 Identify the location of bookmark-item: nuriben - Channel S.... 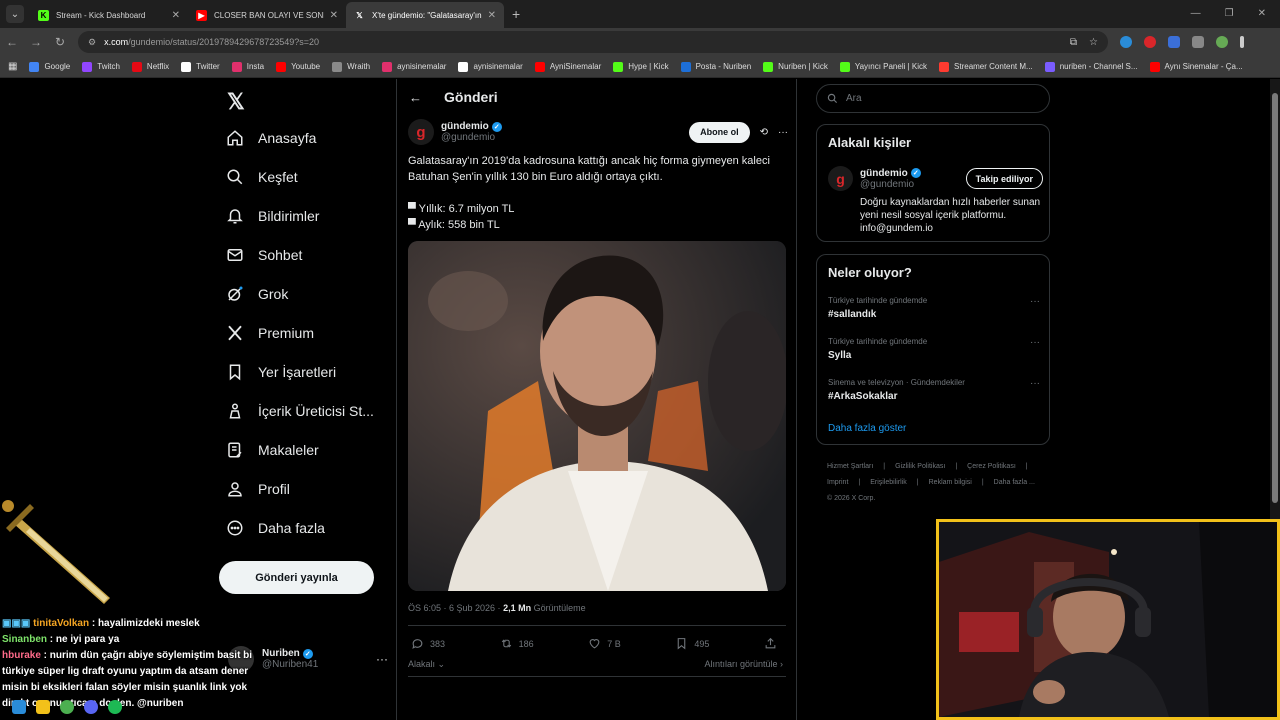
(1091, 66).